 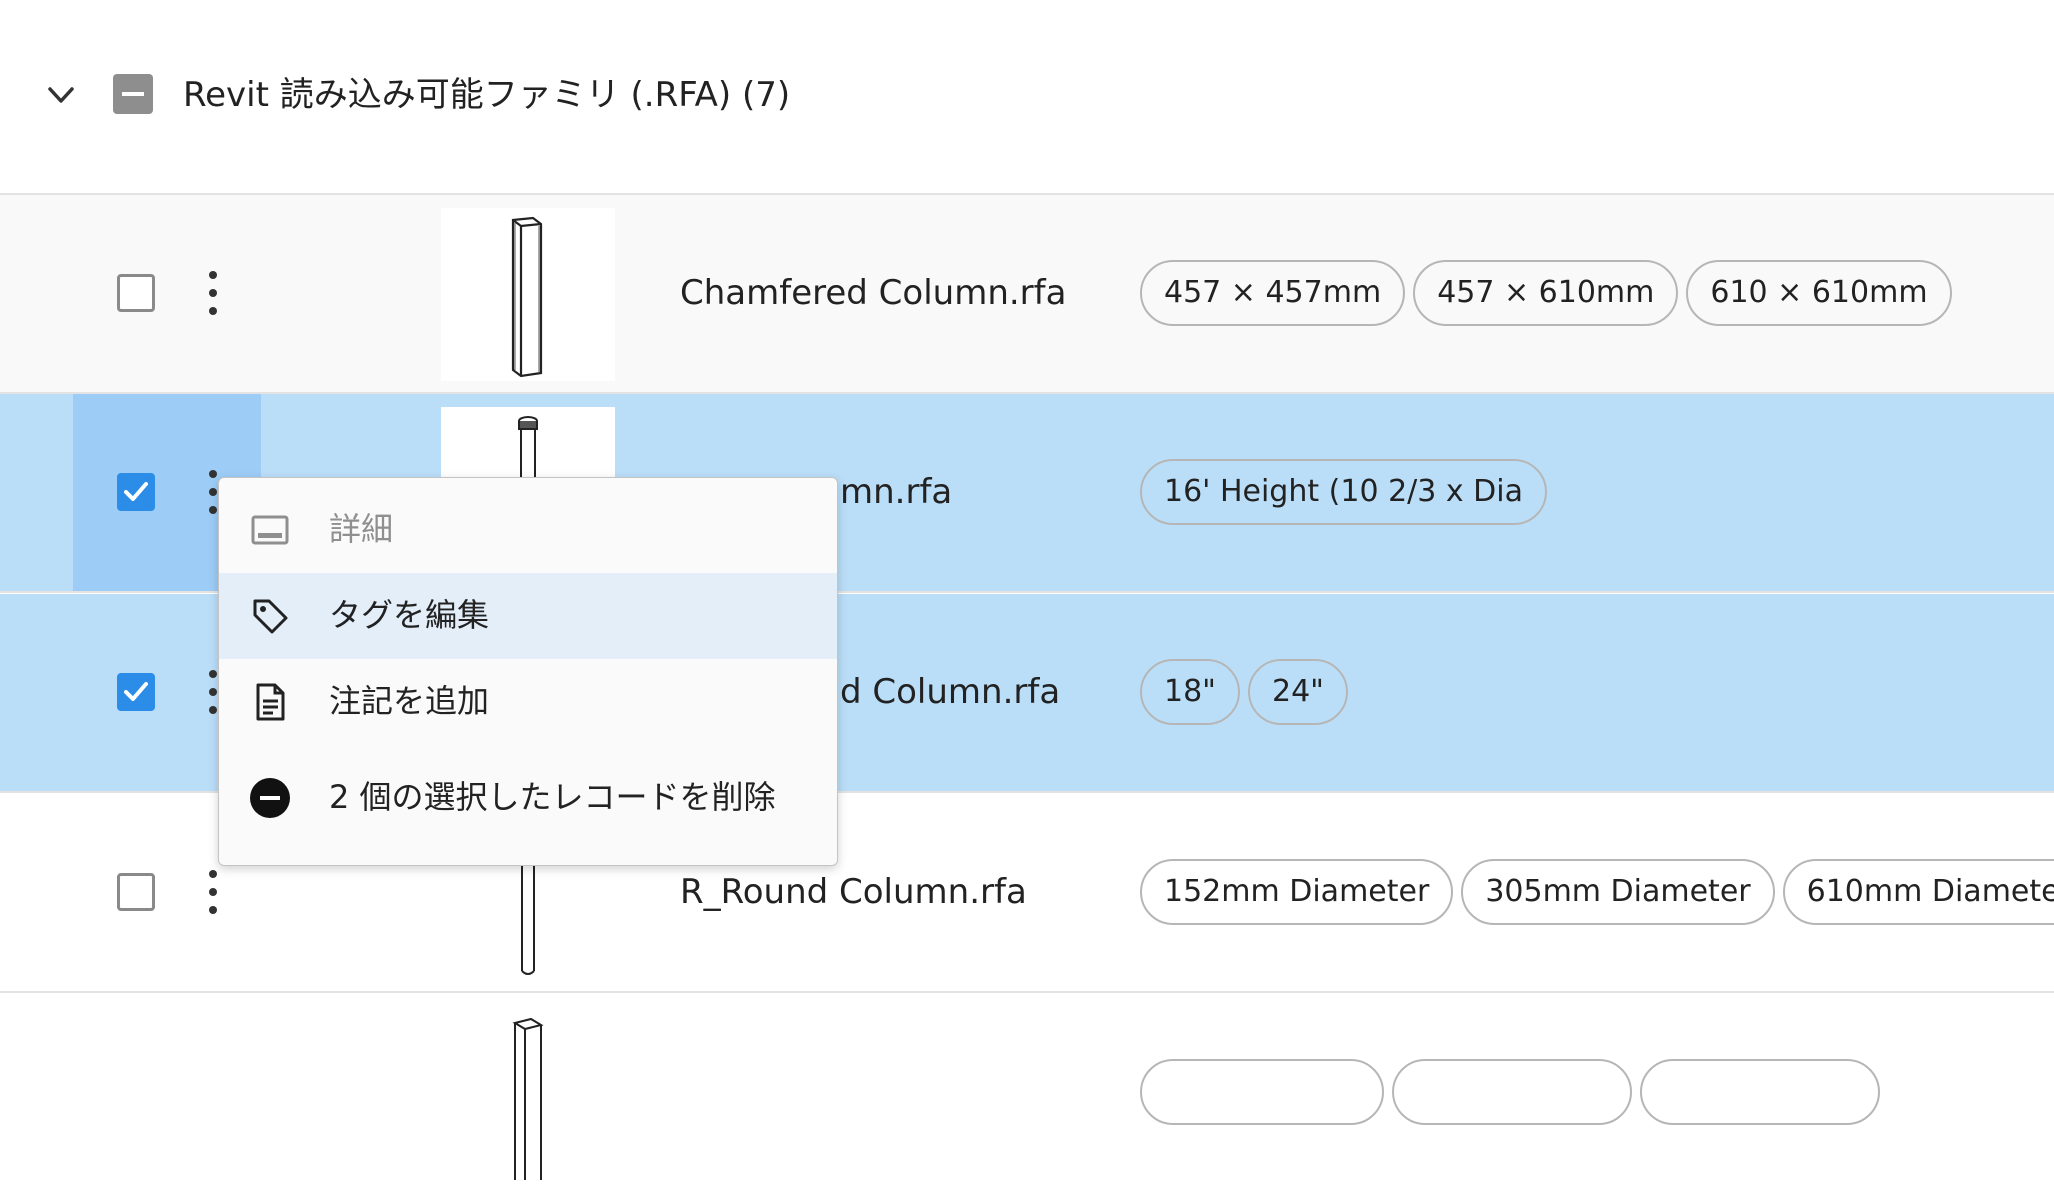 I want to click on menu-item-label: 詳細, so click(x=361, y=529).